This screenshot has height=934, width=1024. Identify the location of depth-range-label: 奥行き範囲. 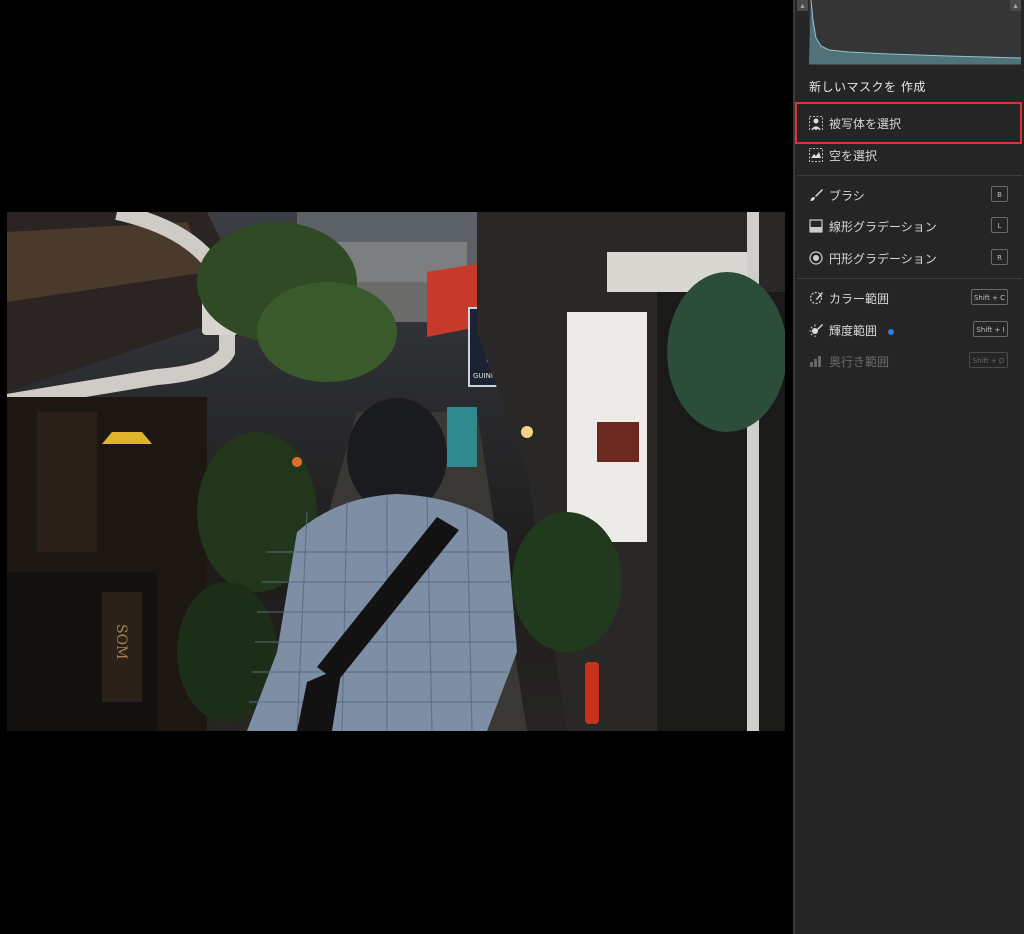
(859, 362).